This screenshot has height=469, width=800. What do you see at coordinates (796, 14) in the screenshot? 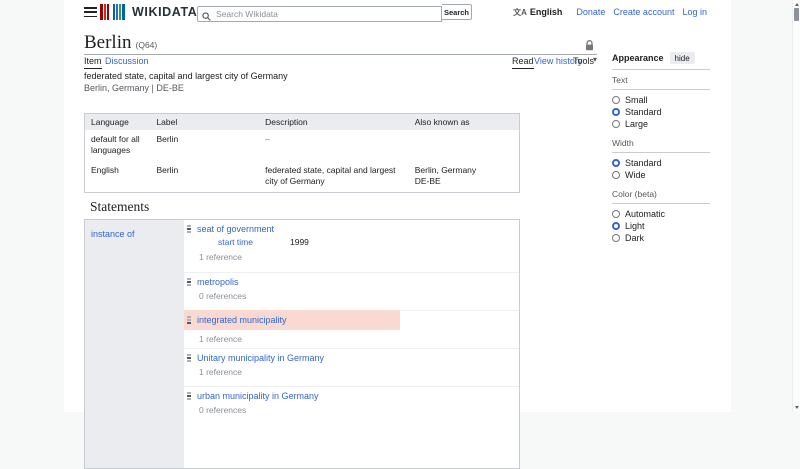
I see `scrollbar-thumb` at bounding box center [796, 14].